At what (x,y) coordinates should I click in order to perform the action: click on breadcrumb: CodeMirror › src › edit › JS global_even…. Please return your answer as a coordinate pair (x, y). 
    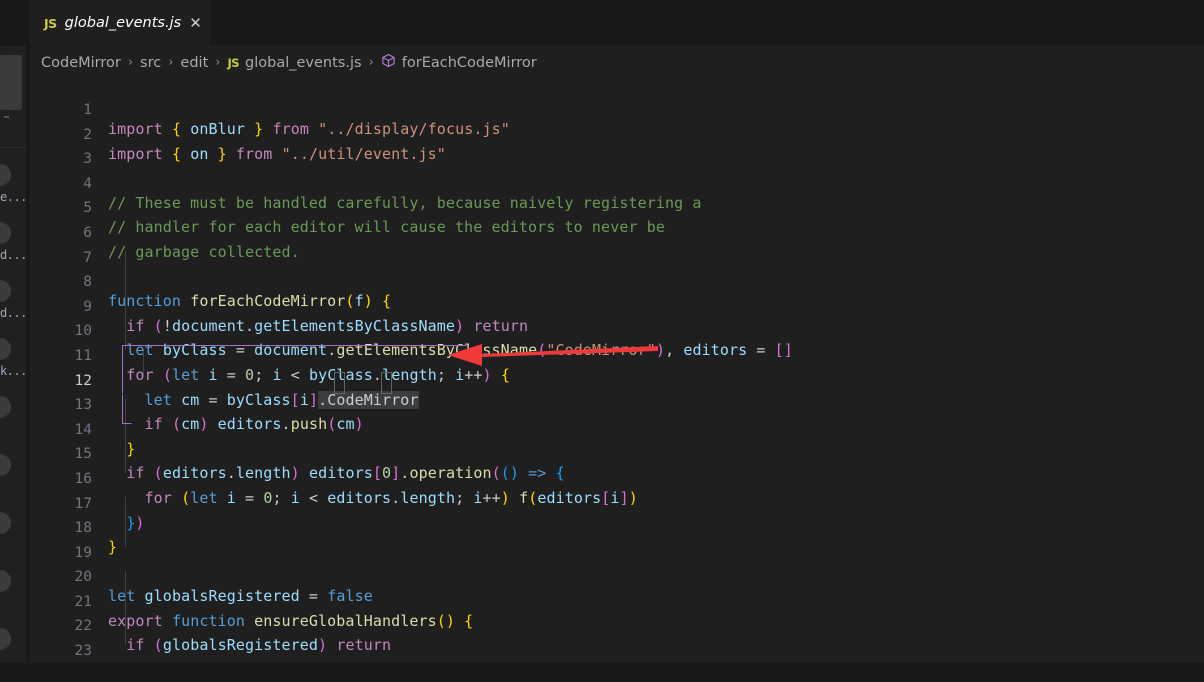
    Looking at the image, I should click on (617, 62).